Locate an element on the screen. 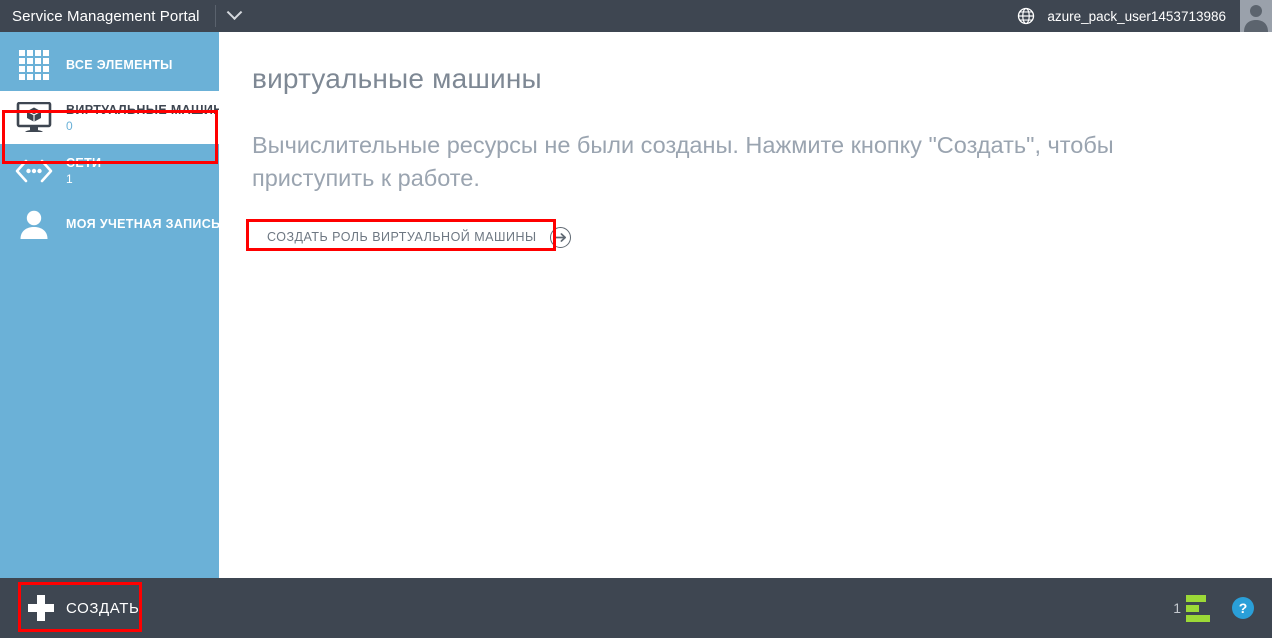  sidebar-item-label: СЕТИ is located at coordinates (84, 163).